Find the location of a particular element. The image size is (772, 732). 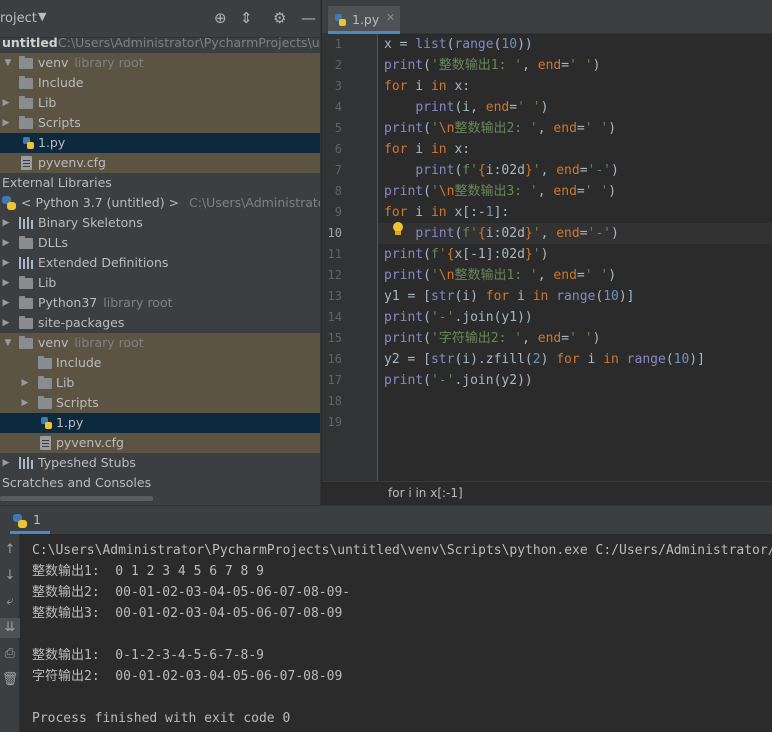

tree-item-extended-definitions: ▶ Extended Definitions is located at coordinates (160, 263).